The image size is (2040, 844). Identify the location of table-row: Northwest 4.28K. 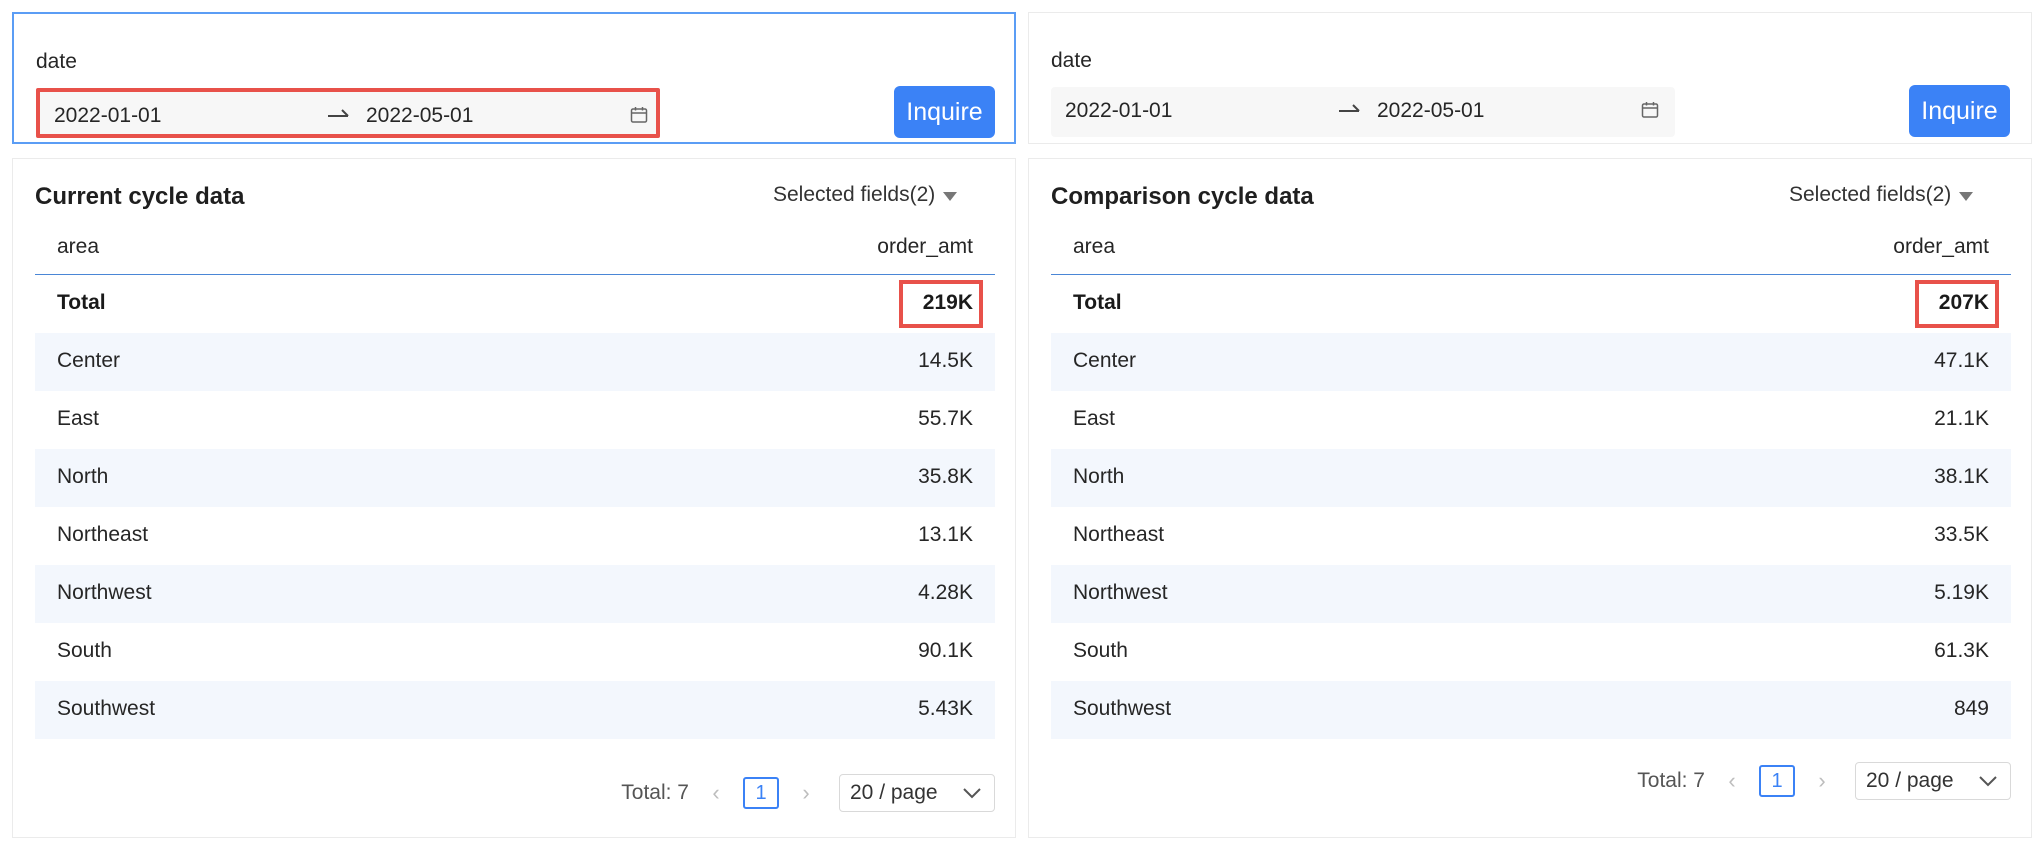
(515, 594).